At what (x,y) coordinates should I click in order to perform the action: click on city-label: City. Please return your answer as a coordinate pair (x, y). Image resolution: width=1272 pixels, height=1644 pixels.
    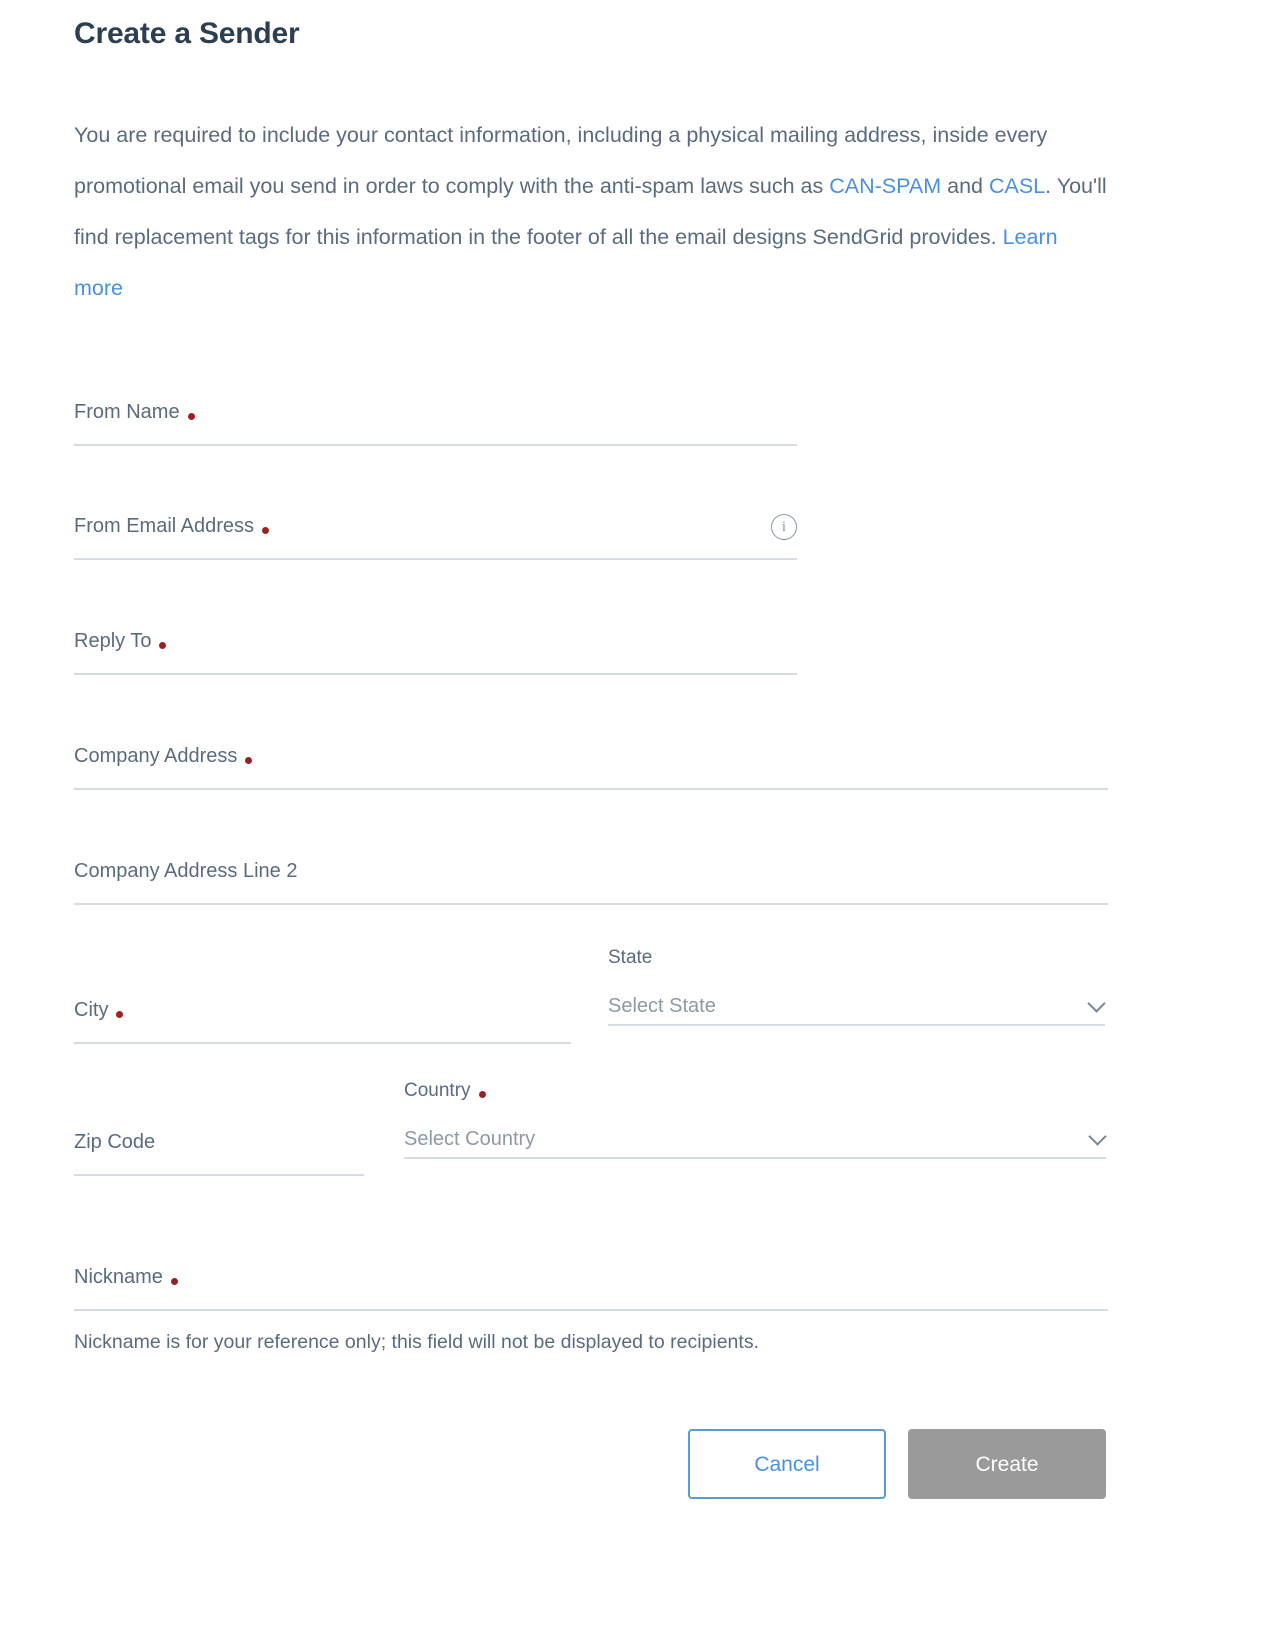
    Looking at the image, I should click on (91, 1010).